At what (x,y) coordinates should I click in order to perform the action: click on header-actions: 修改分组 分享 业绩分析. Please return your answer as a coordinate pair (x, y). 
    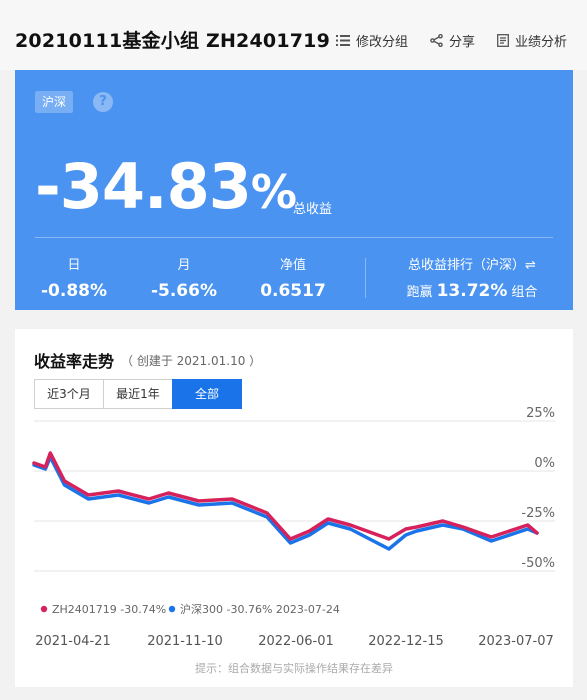
    Looking at the image, I should click on (451, 40).